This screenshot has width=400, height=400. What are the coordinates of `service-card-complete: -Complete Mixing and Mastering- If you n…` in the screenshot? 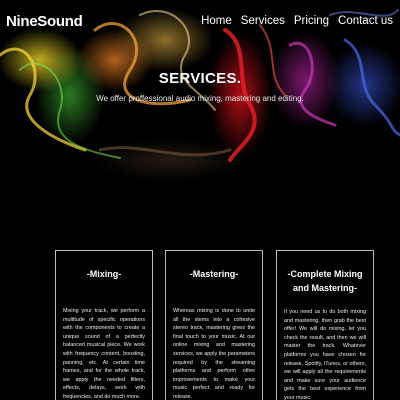 It's located at (325, 325).